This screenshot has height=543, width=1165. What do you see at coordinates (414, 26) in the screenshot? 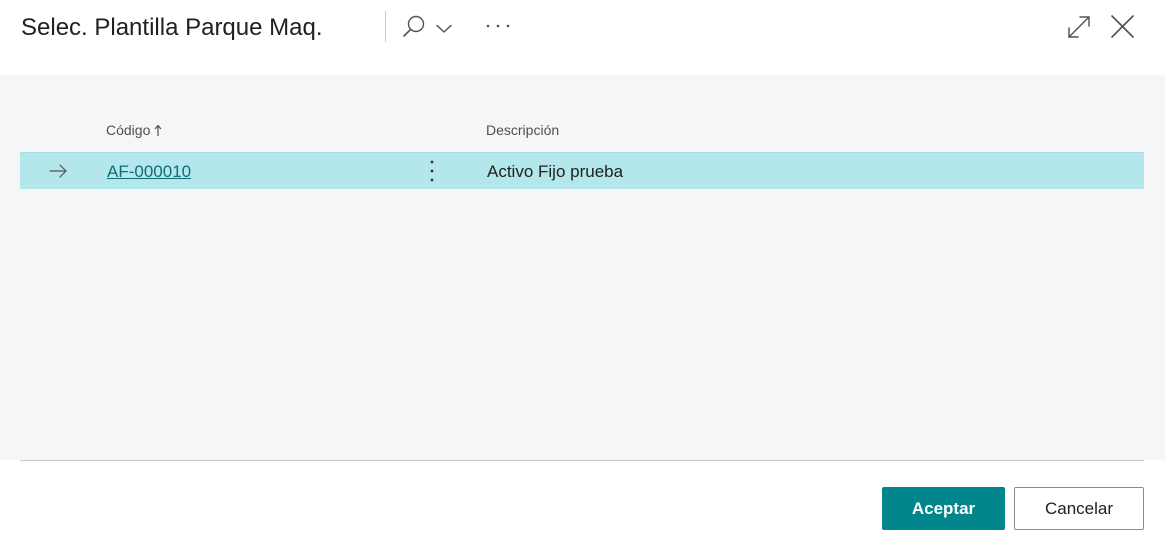
I see `search-icon` at bounding box center [414, 26].